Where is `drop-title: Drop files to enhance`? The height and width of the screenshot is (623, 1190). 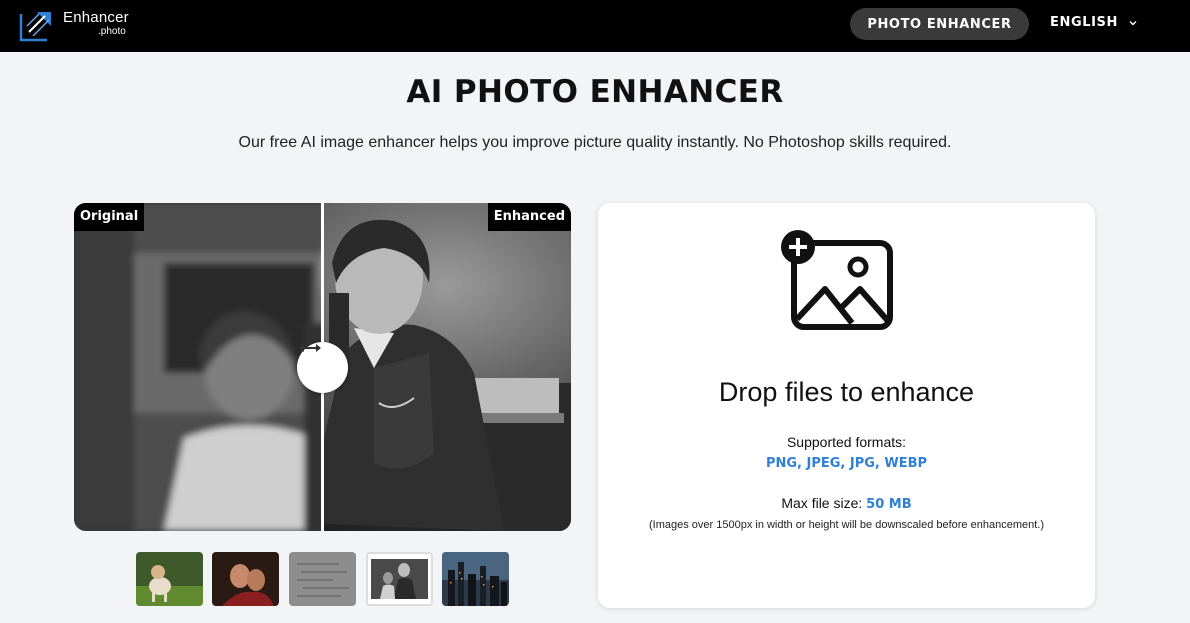 drop-title: Drop files to enhance is located at coordinates (846, 392).